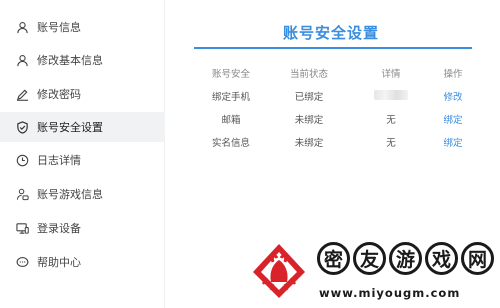  I want to click on shield-icon, so click(22, 127).